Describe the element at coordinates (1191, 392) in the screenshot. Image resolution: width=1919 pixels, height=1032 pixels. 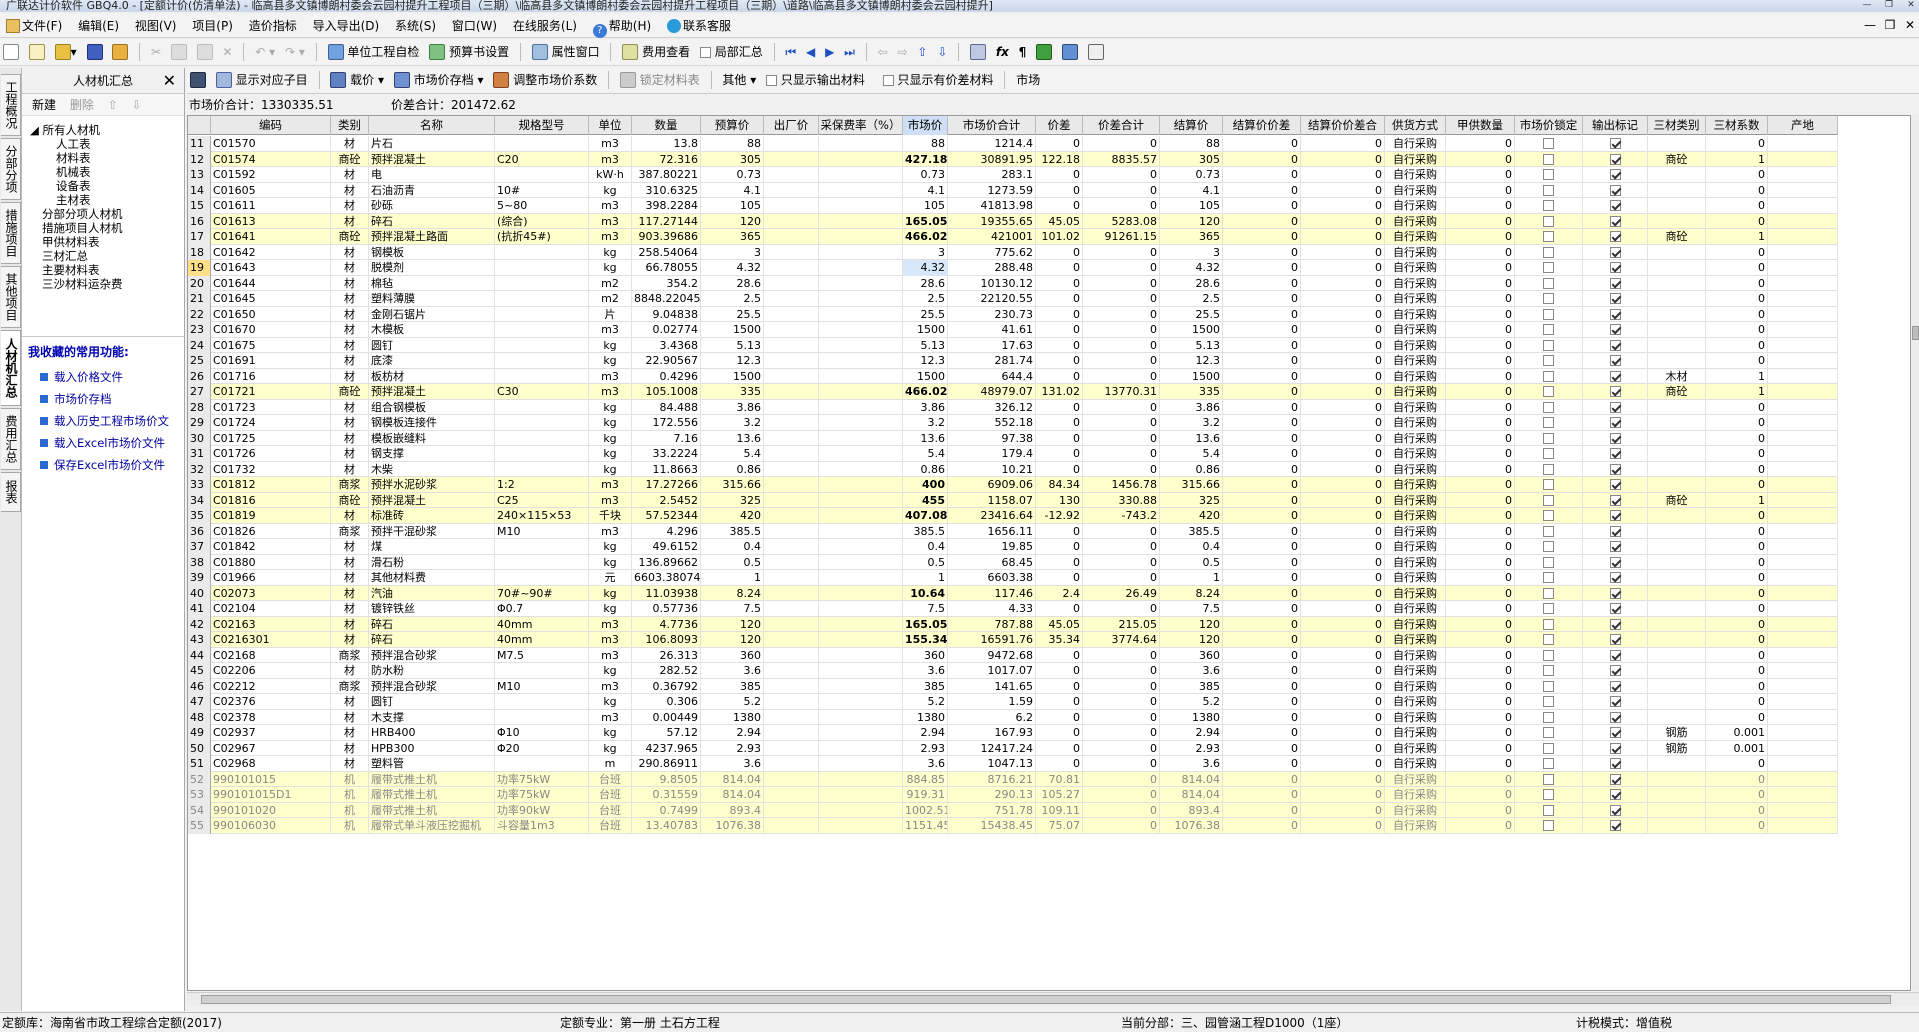
I see `settle-price-cell: 335` at that location.